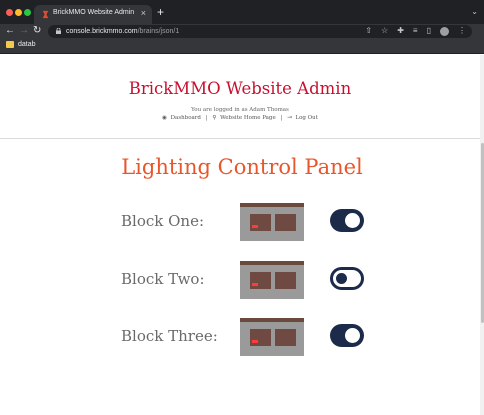  Describe the element at coordinates (429, 31) in the screenshot. I see `sidebar-icon: ▯` at that location.